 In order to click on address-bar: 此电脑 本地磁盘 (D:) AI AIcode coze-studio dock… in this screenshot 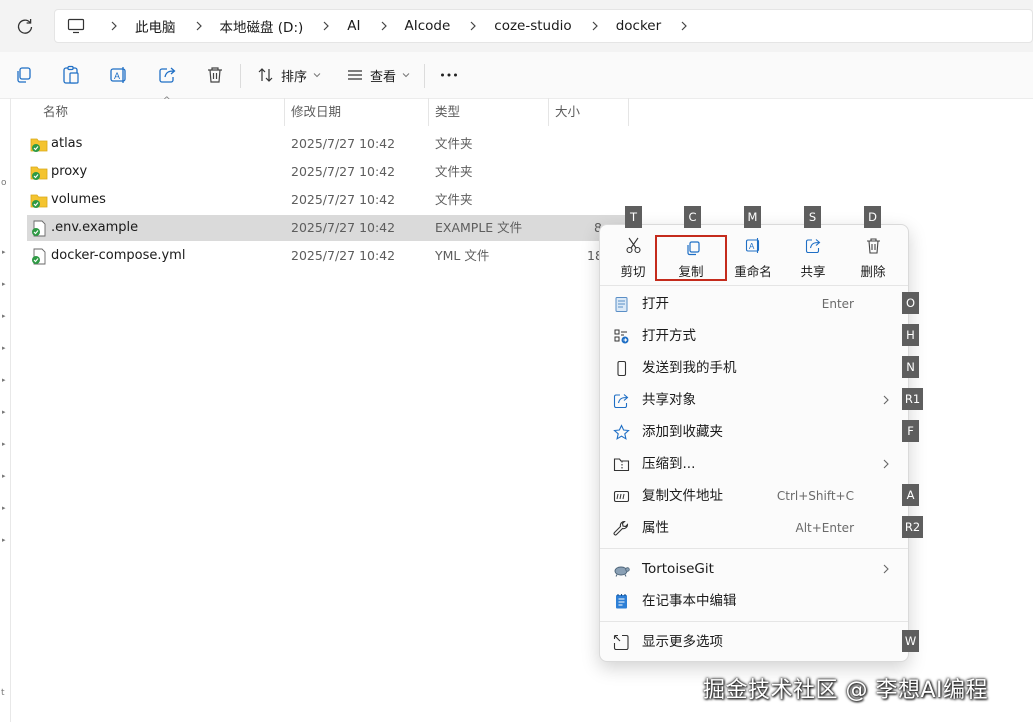, I will do `click(516, 26)`.